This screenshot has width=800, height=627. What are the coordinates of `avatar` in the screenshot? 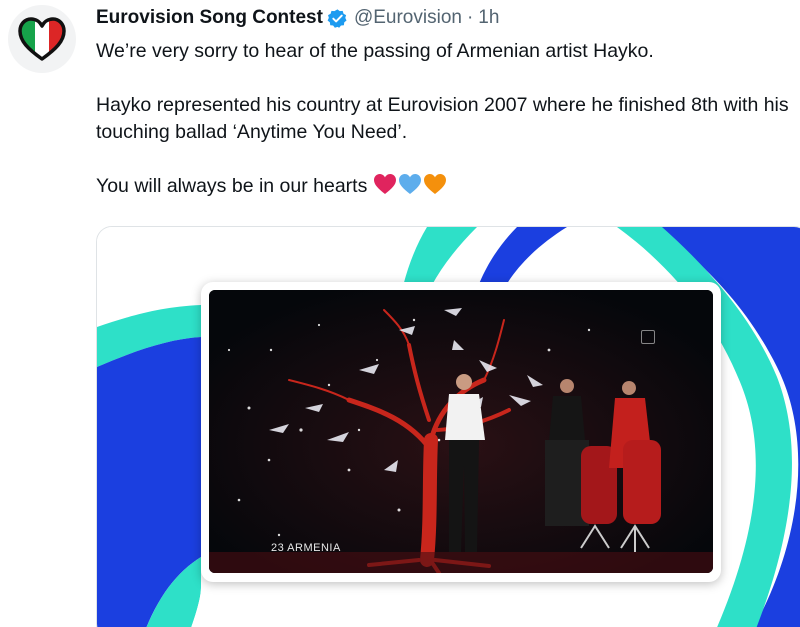 It's located at (42, 39).